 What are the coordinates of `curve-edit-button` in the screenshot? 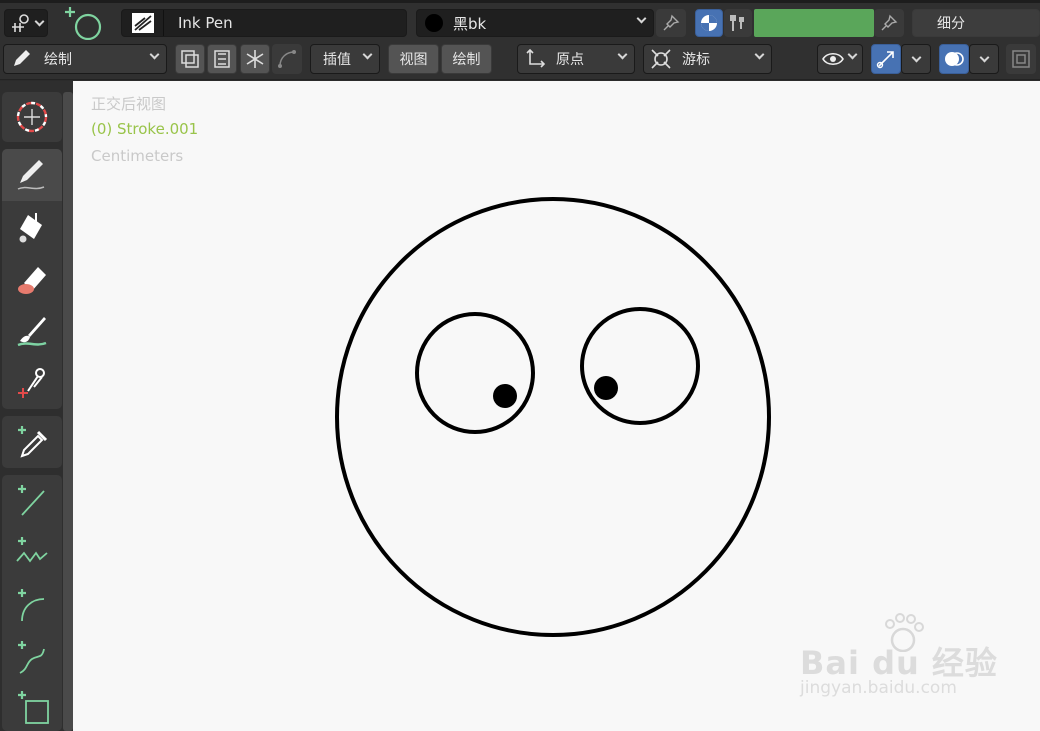 It's located at (287, 59).